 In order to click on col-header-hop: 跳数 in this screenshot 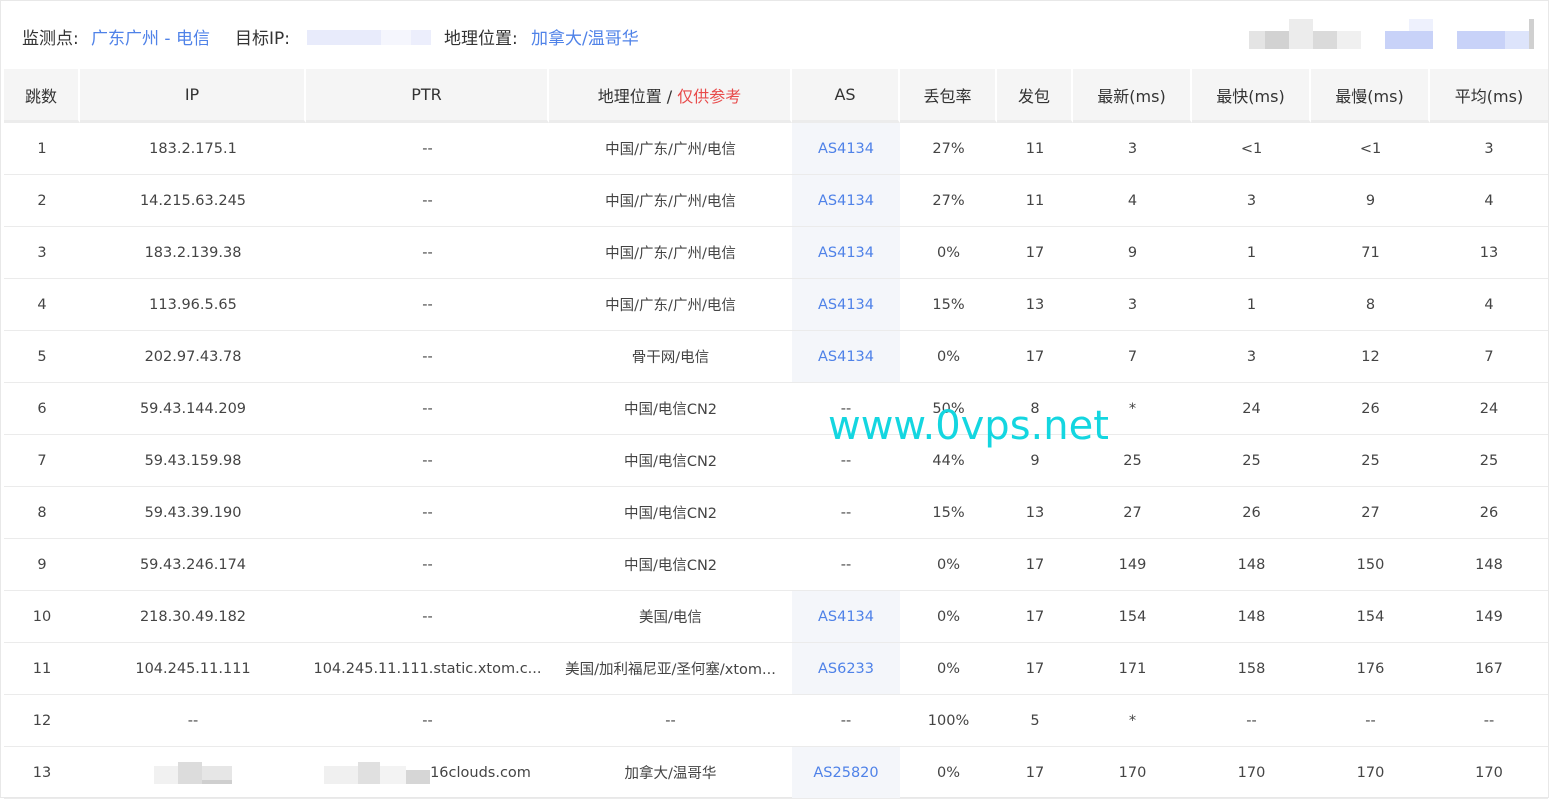, I will do `click(42, 96)`.